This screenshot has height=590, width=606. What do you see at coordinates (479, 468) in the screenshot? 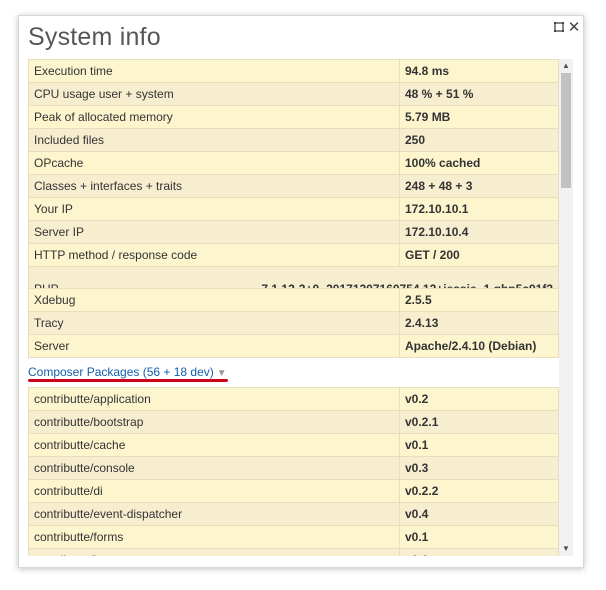
I see `package-version: v0.3` at bounding box center [479, 468].